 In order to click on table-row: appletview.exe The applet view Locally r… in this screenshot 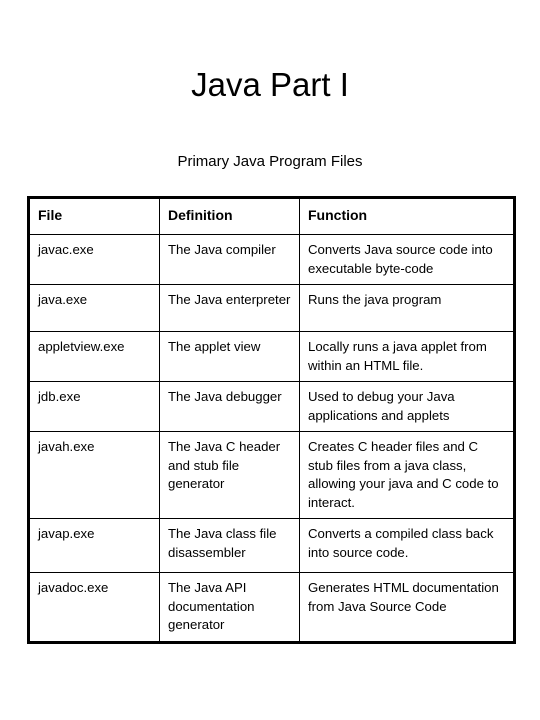, I will do `click(271, 356)`.